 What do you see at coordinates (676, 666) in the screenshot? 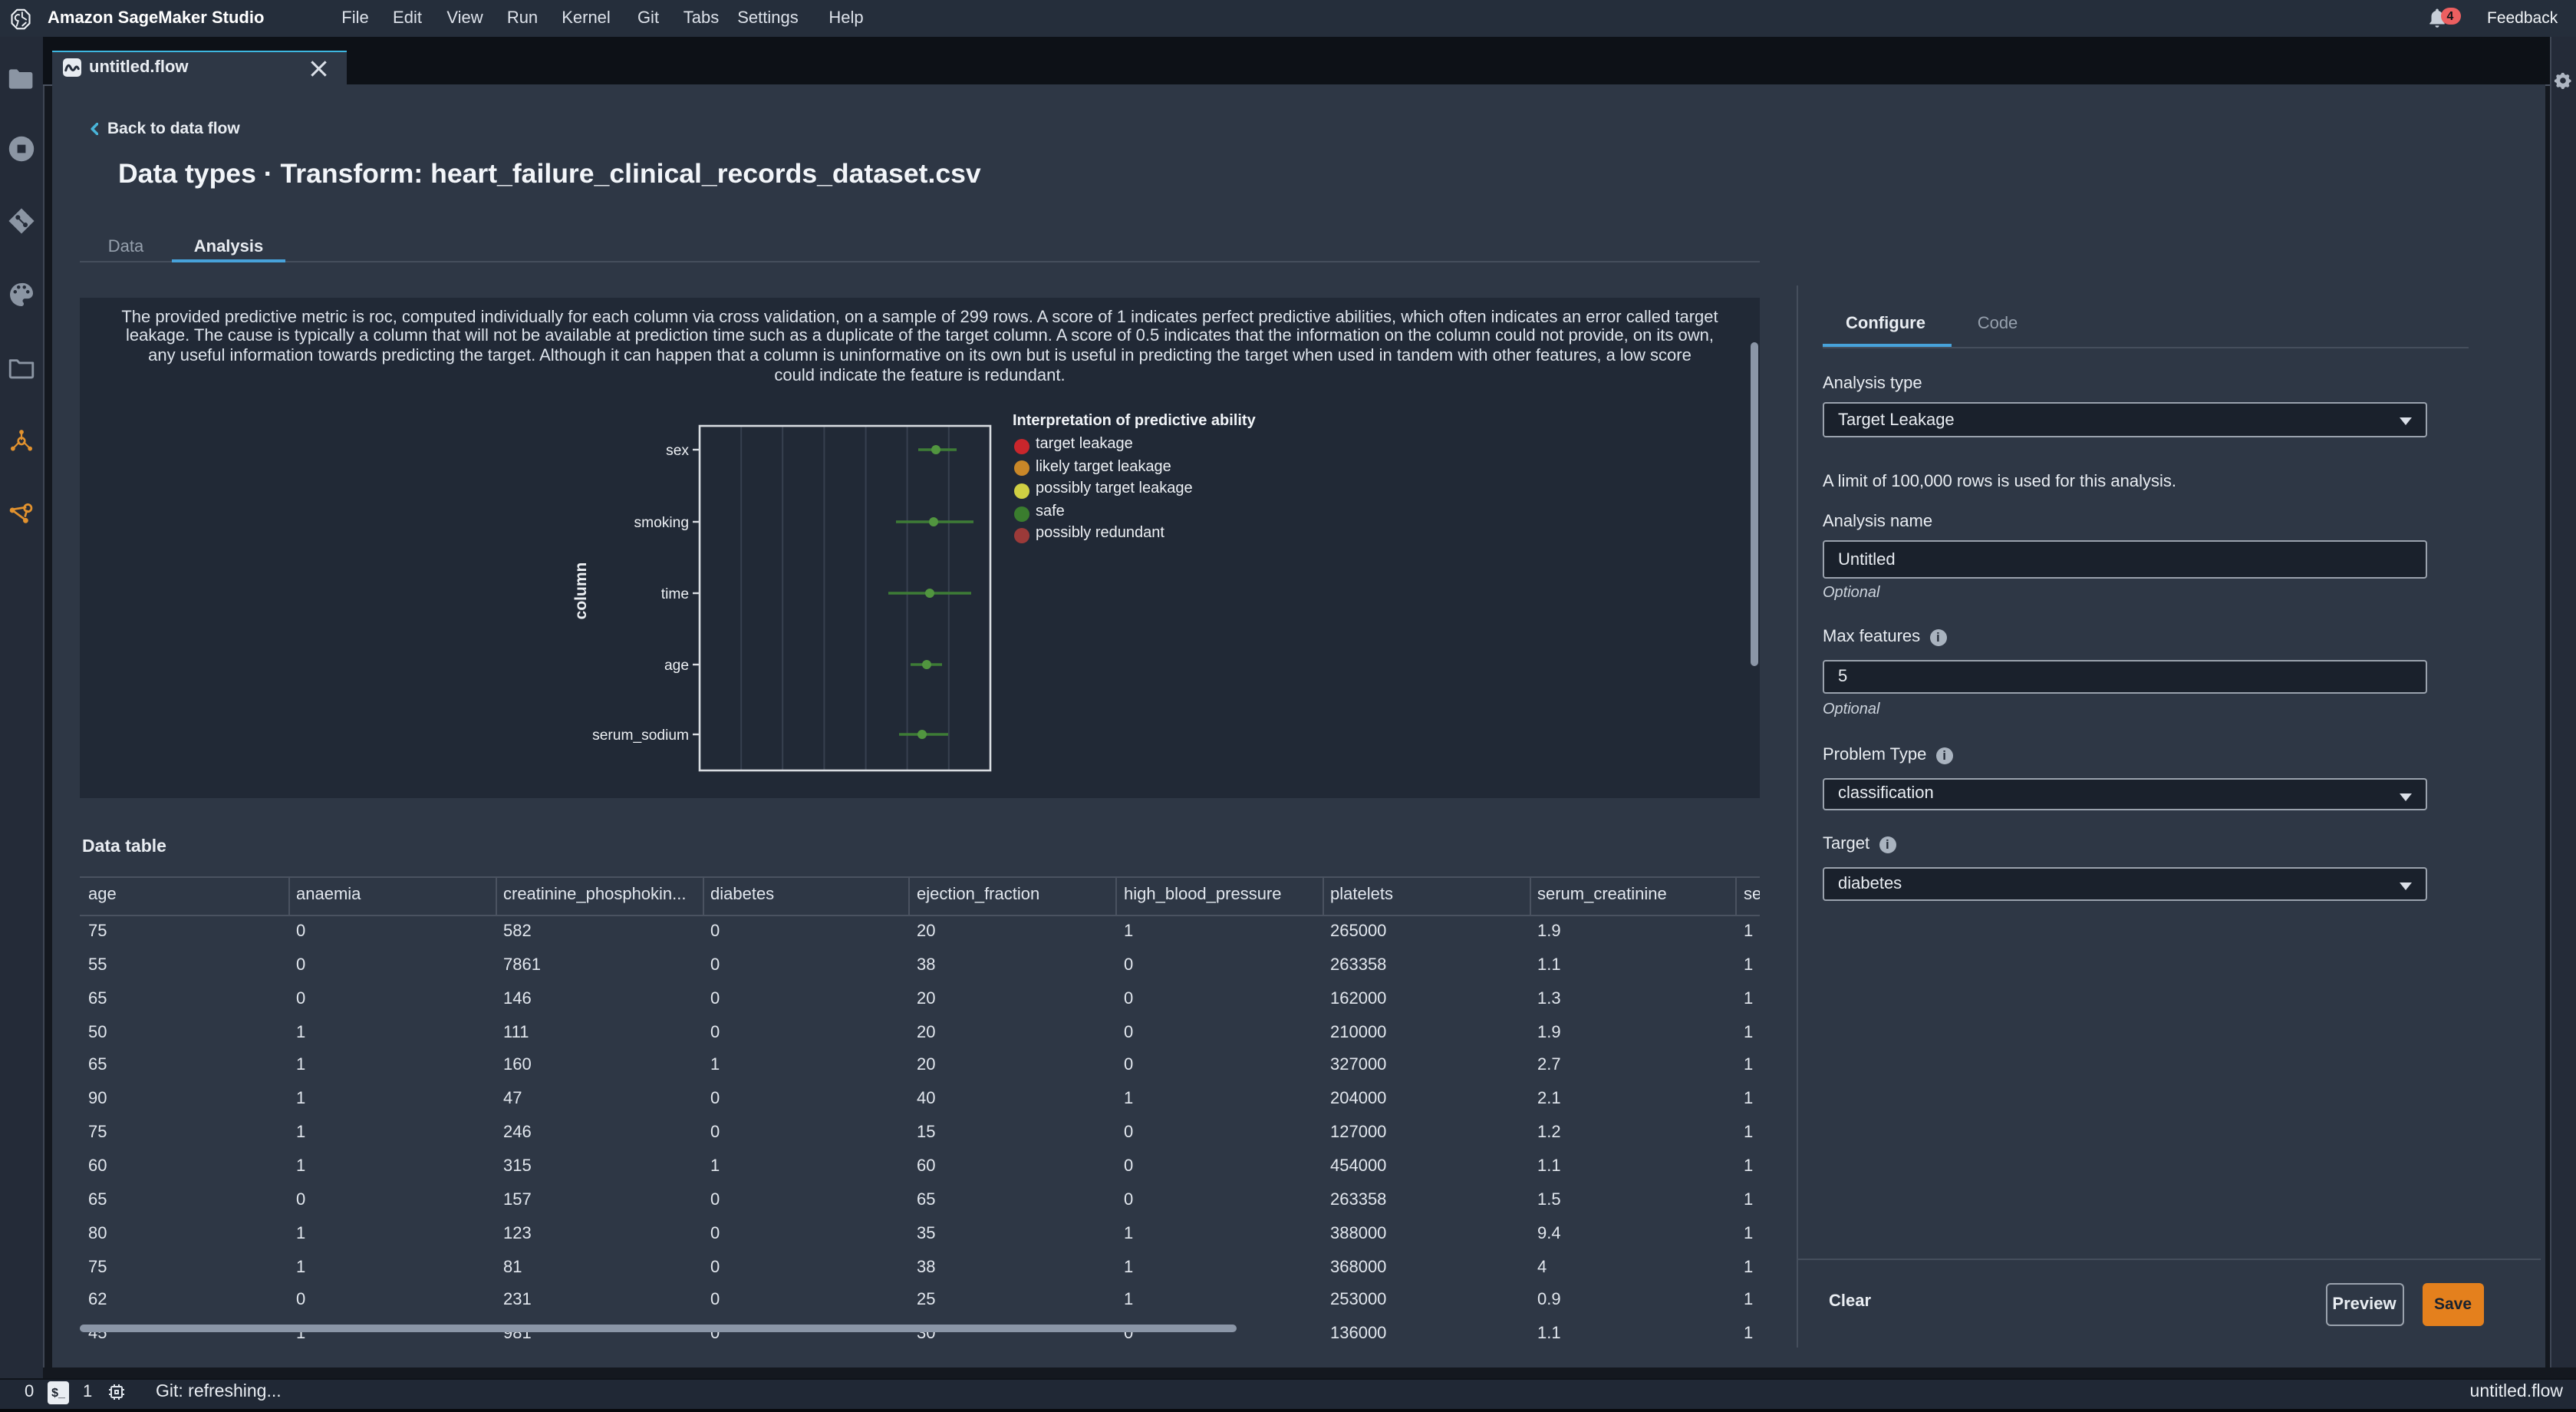
I see `svg-text: age` at bounding box center [676, 666].